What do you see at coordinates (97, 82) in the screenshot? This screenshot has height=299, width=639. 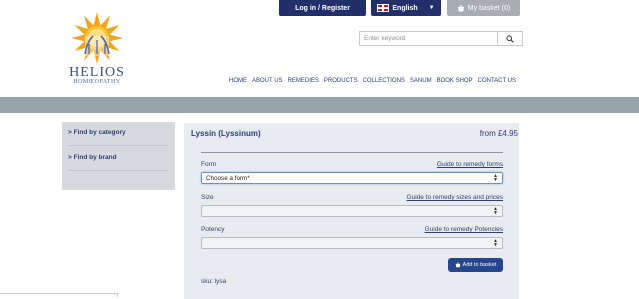 I see `logo-subtitle: HOMŒOPATHY` at bounding box center [97, 82].